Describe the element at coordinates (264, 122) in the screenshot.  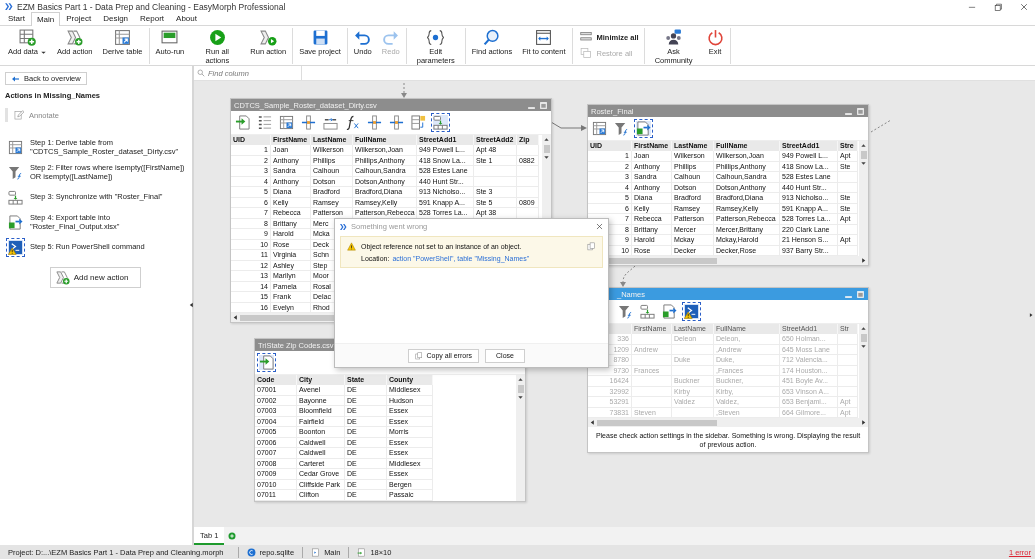
I see `list-icon` at that location.